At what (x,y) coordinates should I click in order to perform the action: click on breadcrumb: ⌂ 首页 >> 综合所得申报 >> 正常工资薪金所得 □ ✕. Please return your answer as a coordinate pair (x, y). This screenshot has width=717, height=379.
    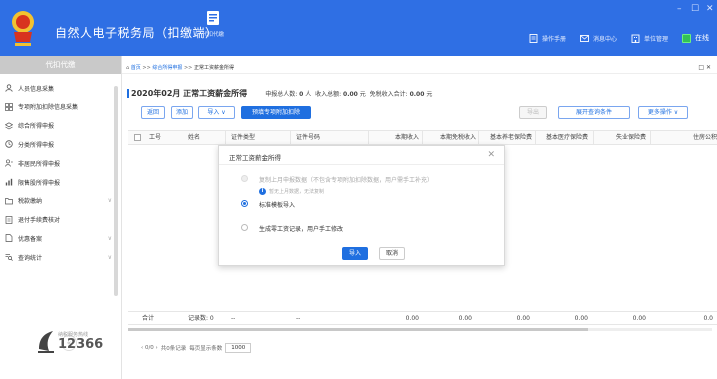
    Looking at the image, I should click on (419, 68).